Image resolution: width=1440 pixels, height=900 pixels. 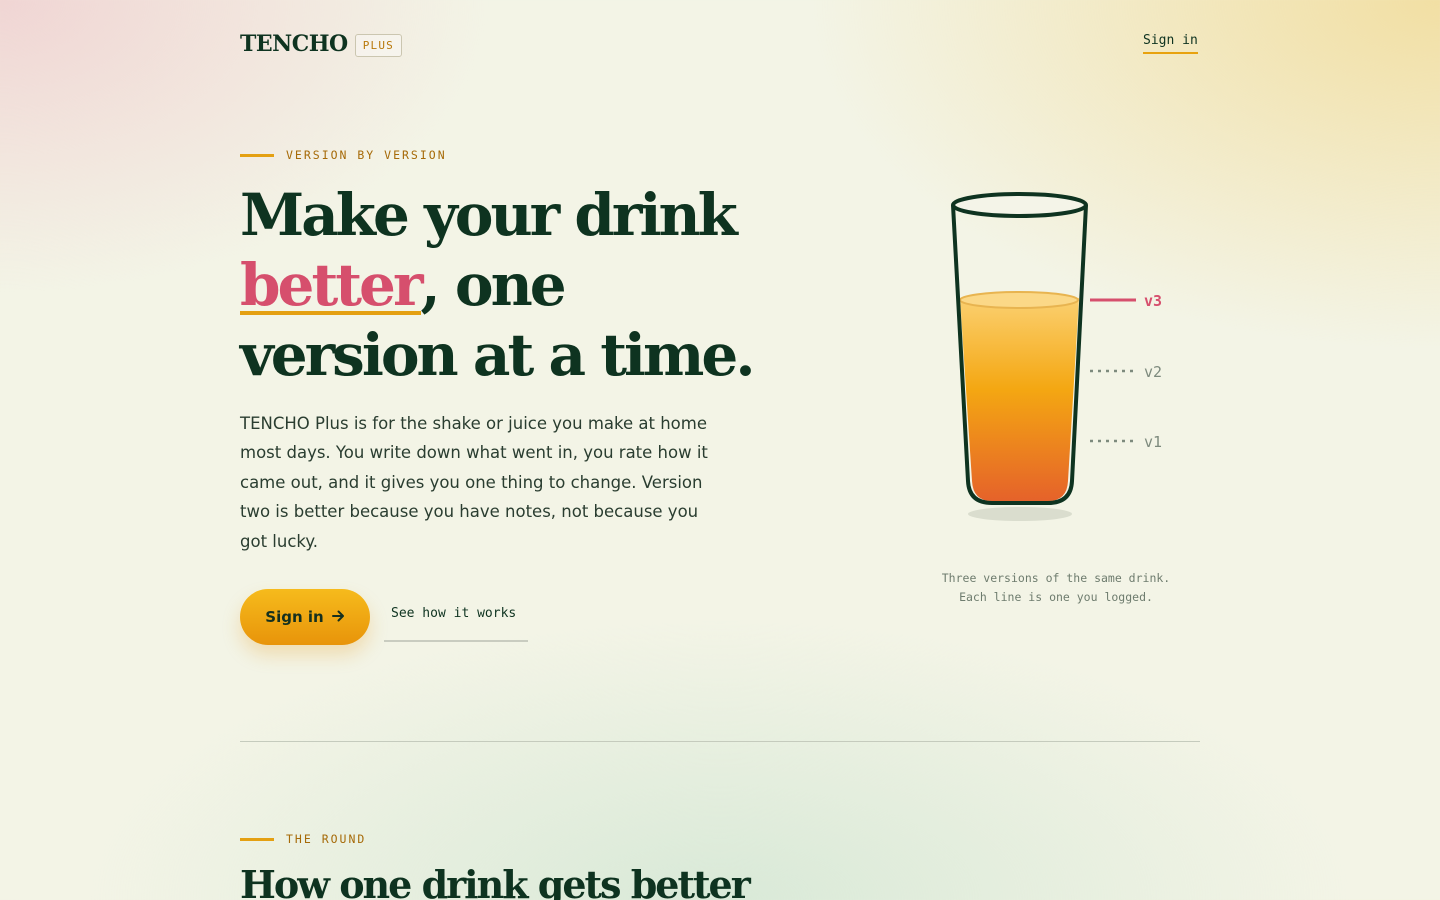 What do you see at coordinates (294, 43) in the screenshot?
I see `brand-name: TENCHO` at bounding box center [294, 43].